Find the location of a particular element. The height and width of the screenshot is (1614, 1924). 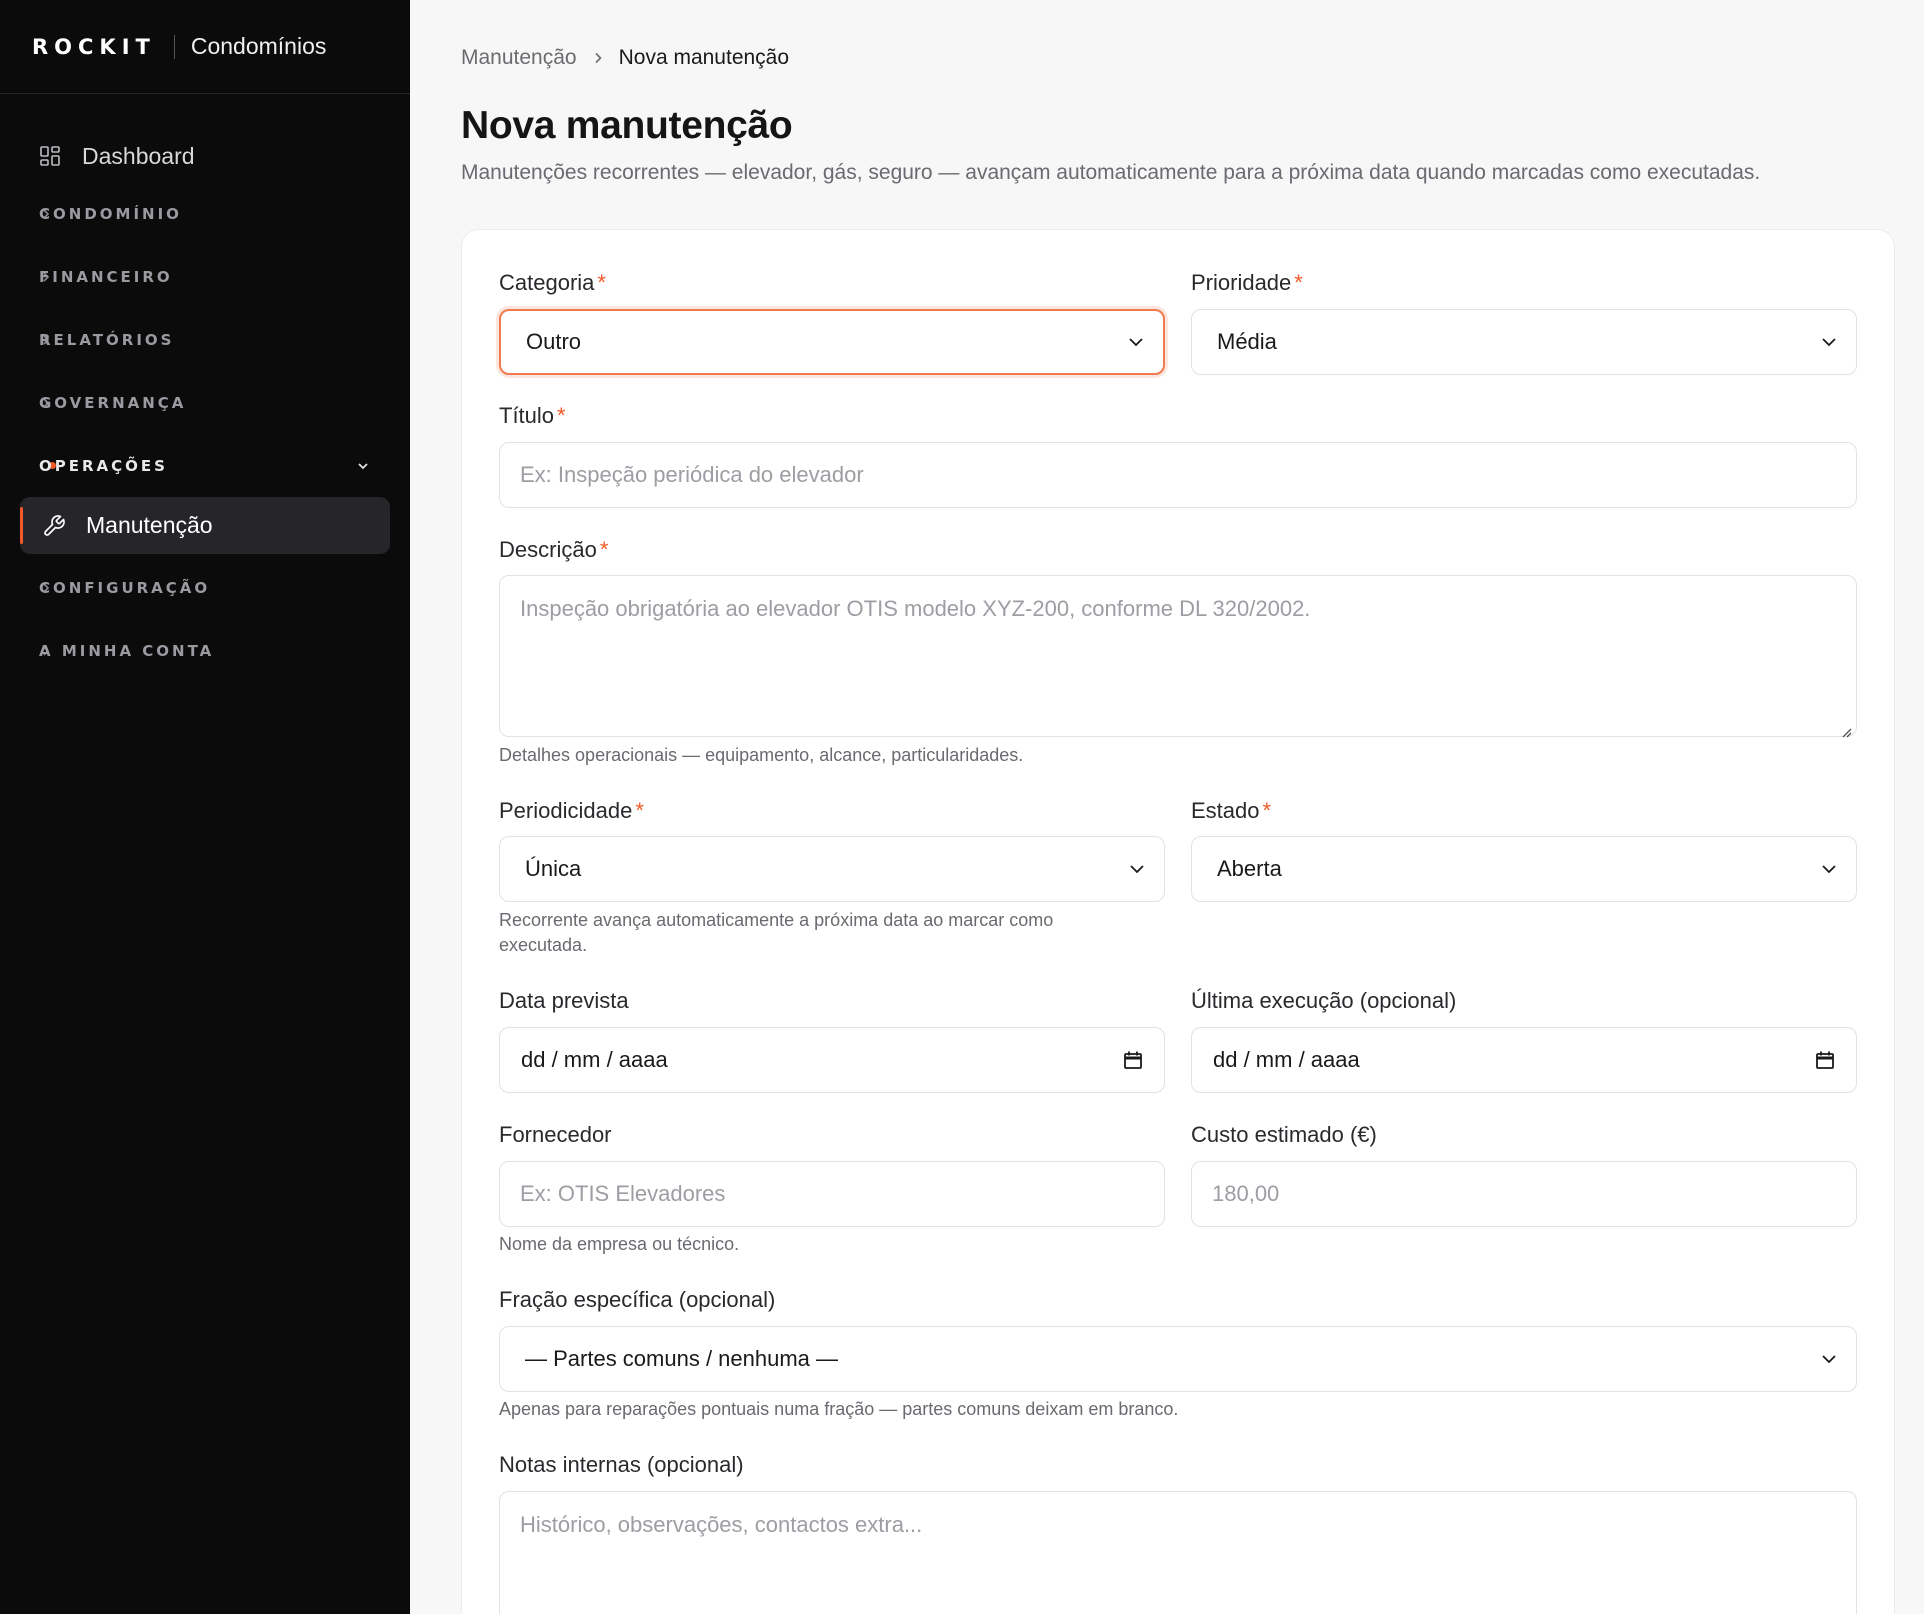

categoria-label: Categoria * is located at coordinates (552, 283).